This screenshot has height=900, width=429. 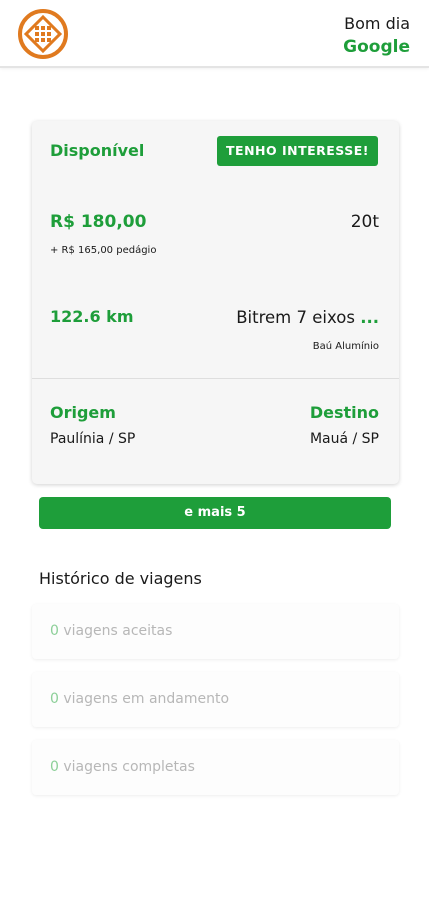 What do you see at coordinates (215, 513) in the screenshot?
I see `more-offers-button: e mais 5` at bounding box center [215, 513].